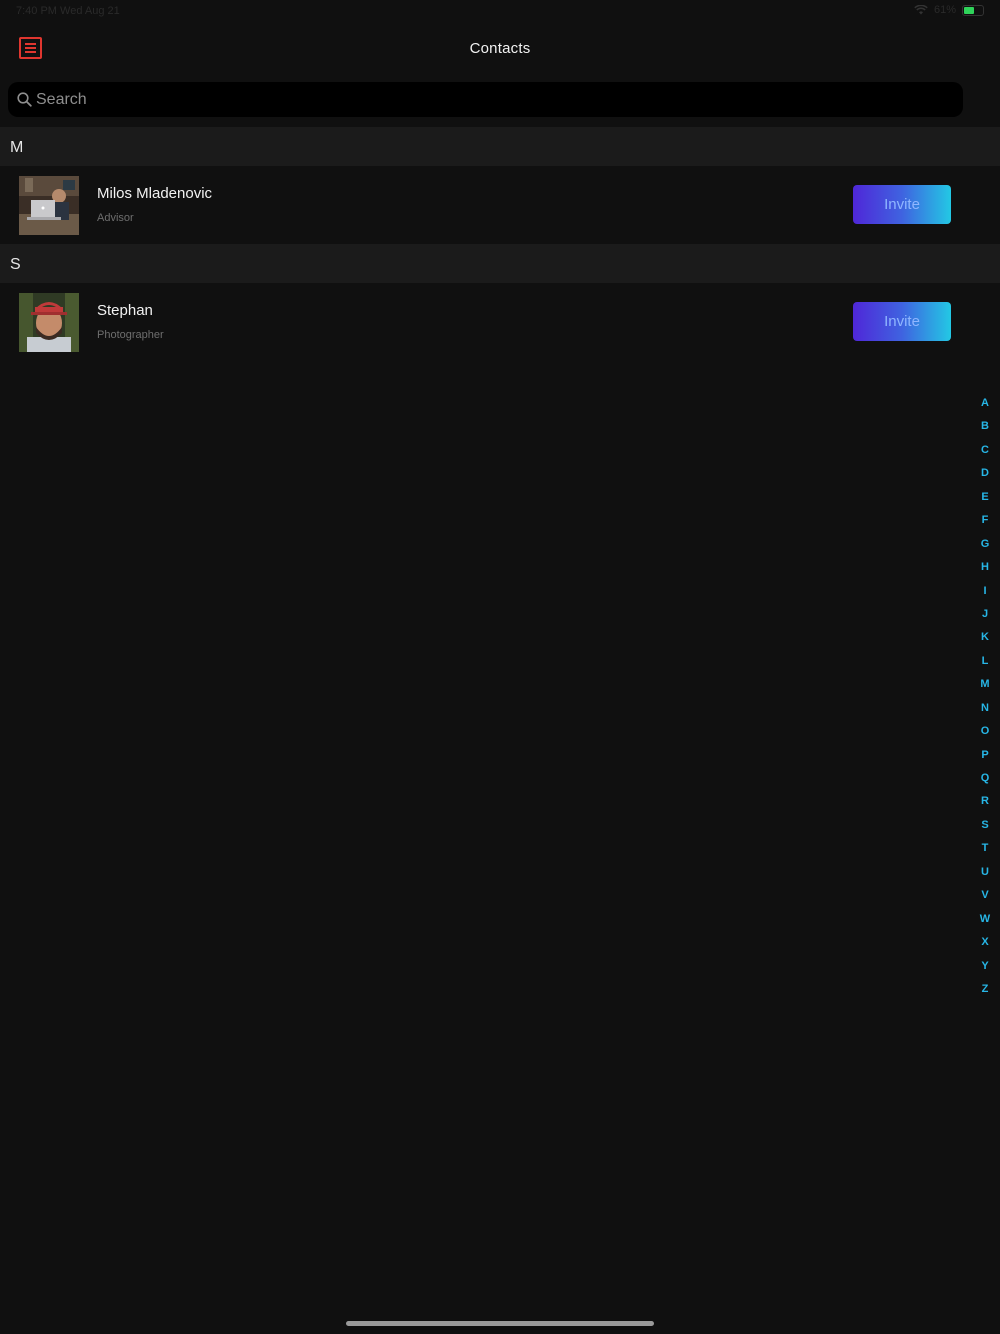 The height and width of the screenshot is (1334, 1000). Describe the element at coordinates (985, 498) in the screenshot. I see `index-letter-e: E` at that location.